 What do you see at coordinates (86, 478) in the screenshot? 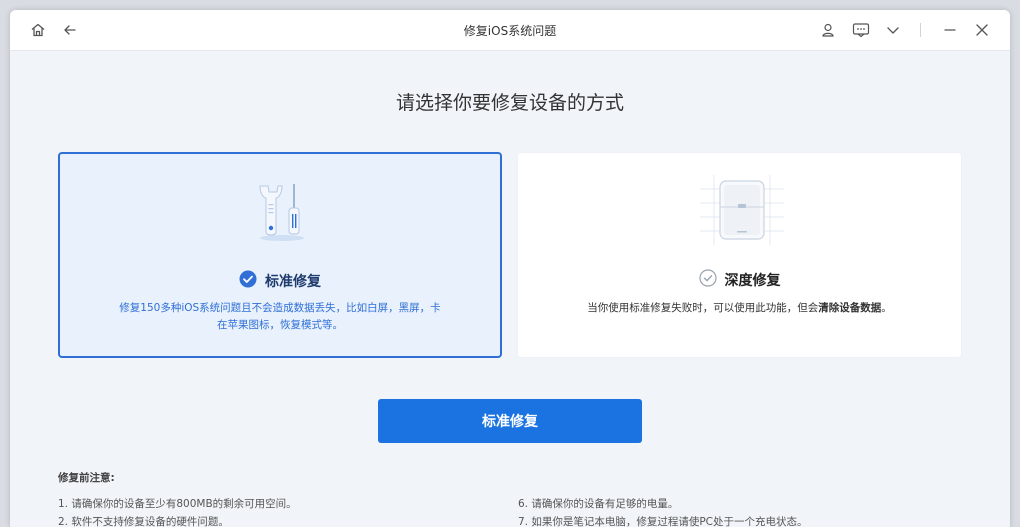
I see `notes-title: 修复前注意:` at bounding box center [86, 478].